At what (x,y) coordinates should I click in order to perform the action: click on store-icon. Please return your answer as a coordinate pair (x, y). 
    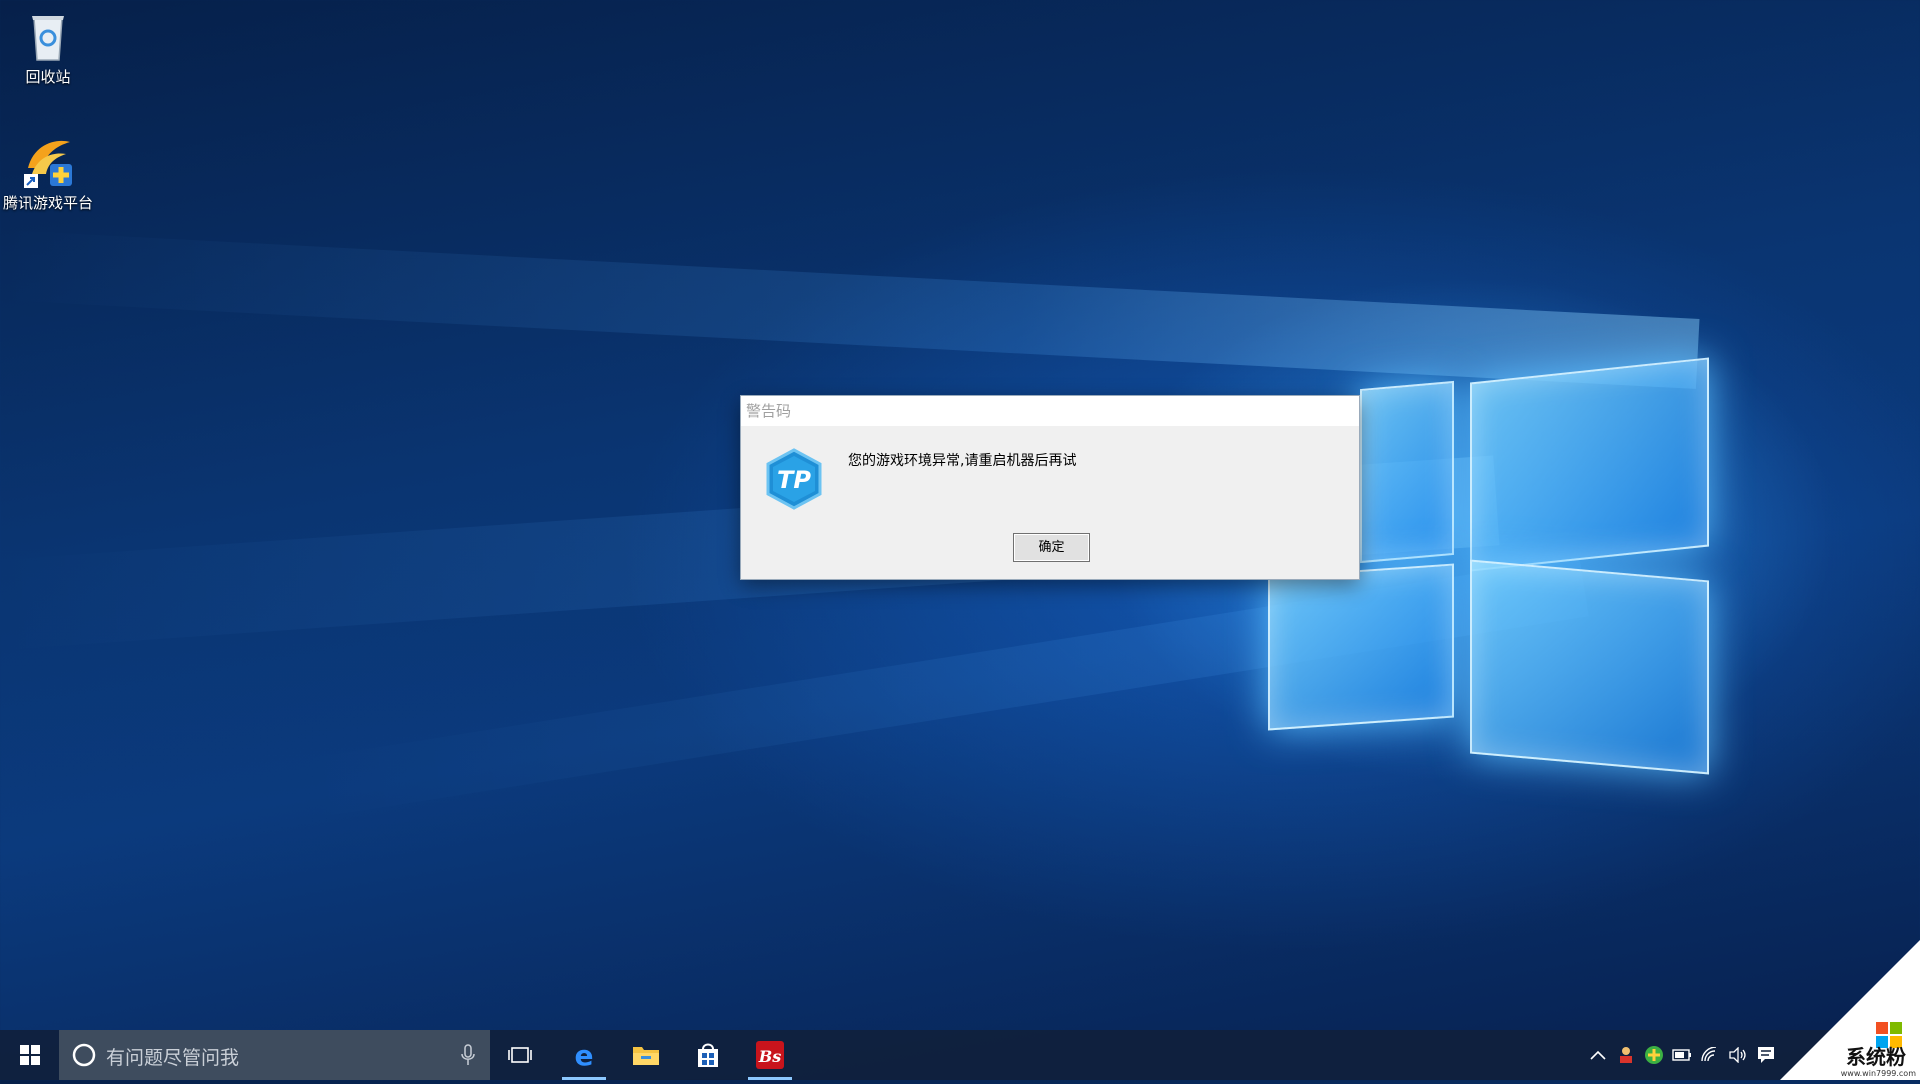
    Looking at the image, I should click on (708, 1055).